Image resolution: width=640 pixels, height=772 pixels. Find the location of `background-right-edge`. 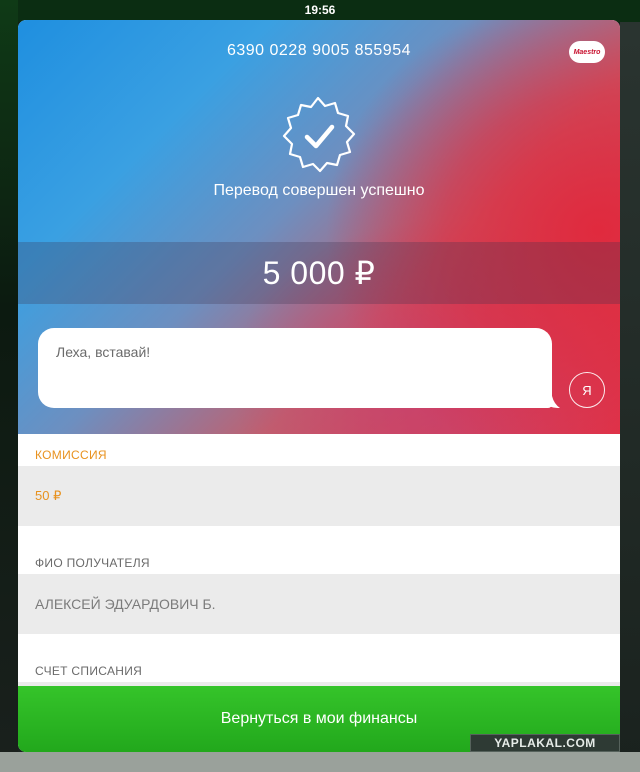

background-right-edge is located at coordinates (630, 397).